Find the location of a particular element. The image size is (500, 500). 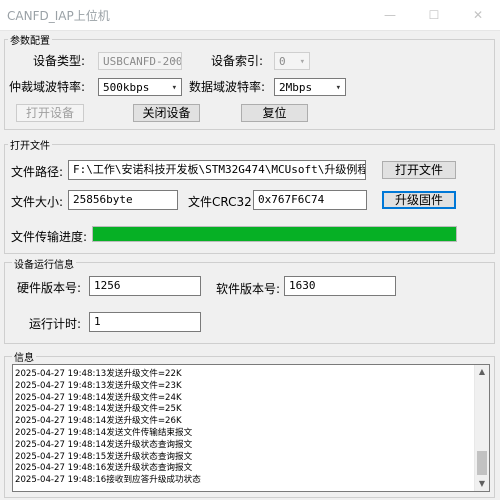

device-type-select: USBCANFD-200 ▾ is located at coordinates (140, 61).